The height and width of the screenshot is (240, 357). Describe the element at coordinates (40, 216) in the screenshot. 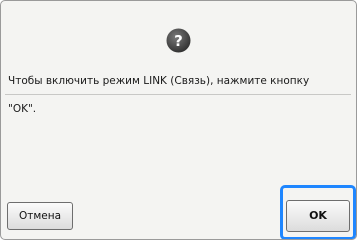

I see `cancel-button: Отмена` at that location.